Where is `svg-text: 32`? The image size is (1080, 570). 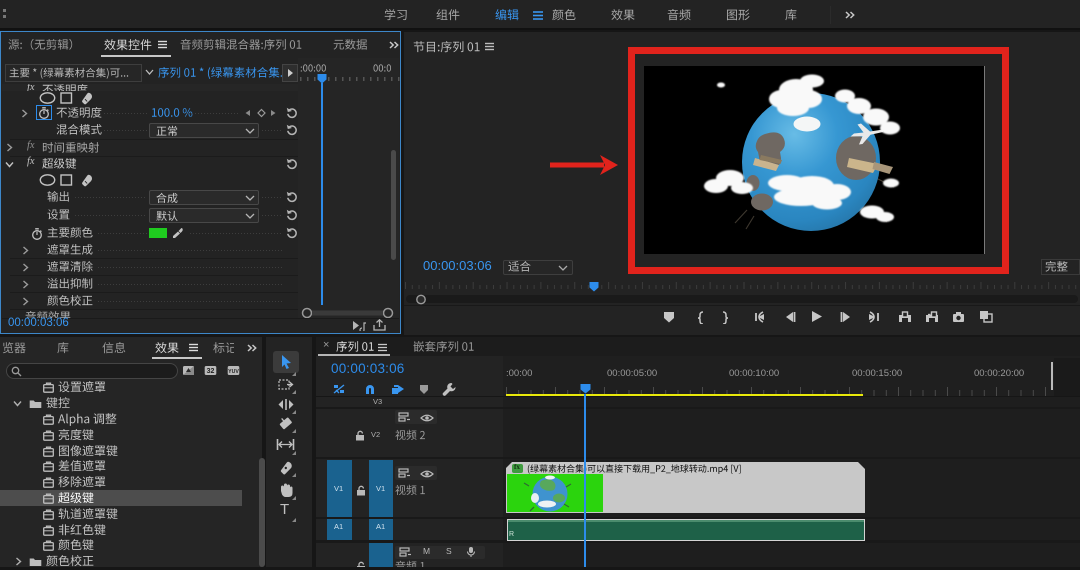 svg-text: 32 is located at coordinates (211, 371).